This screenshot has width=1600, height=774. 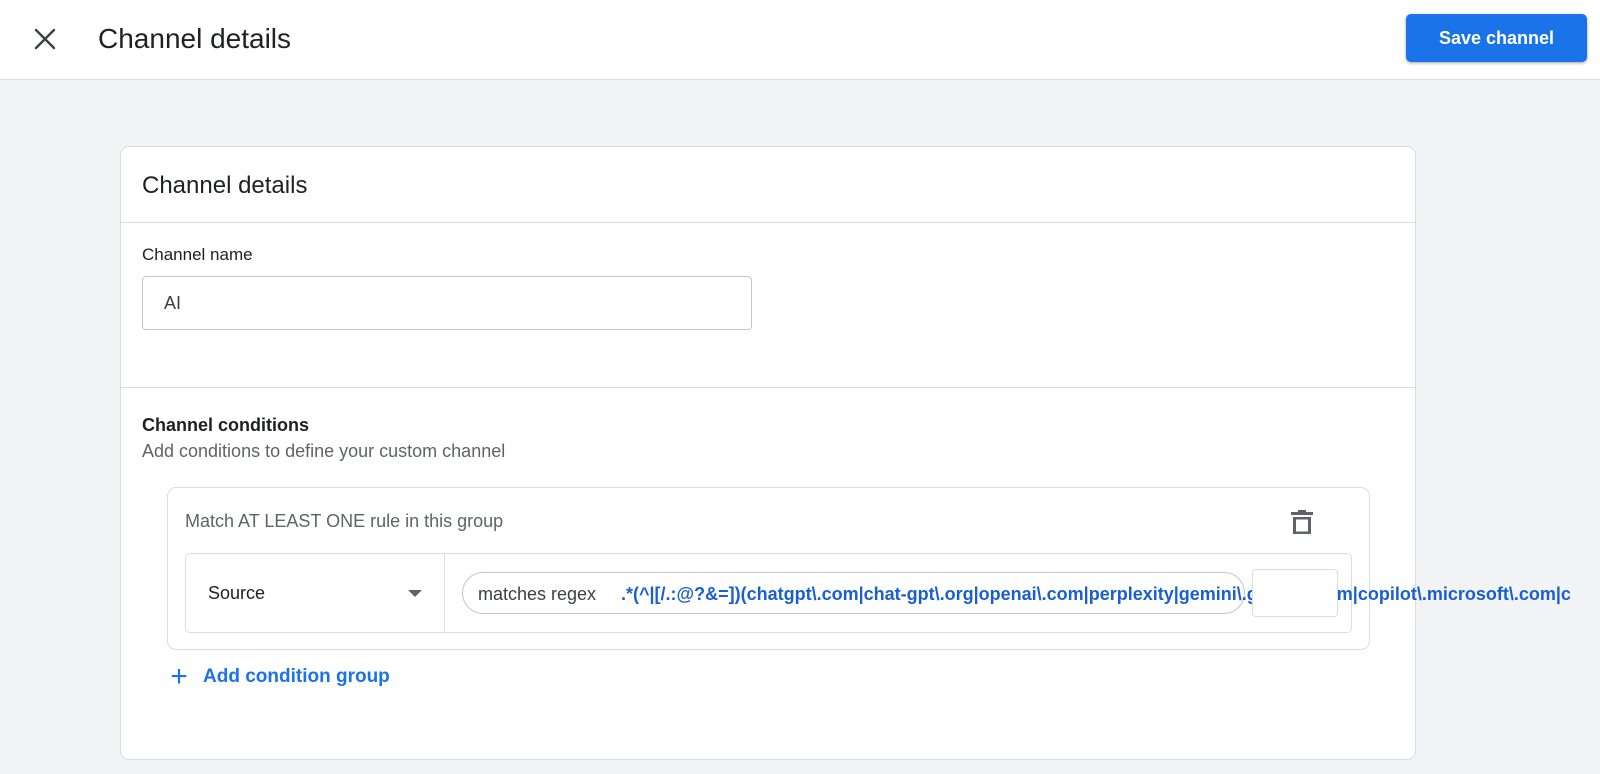 I want to click on channel-conditions-title: Channel conditions, so click(x=226, y=425).